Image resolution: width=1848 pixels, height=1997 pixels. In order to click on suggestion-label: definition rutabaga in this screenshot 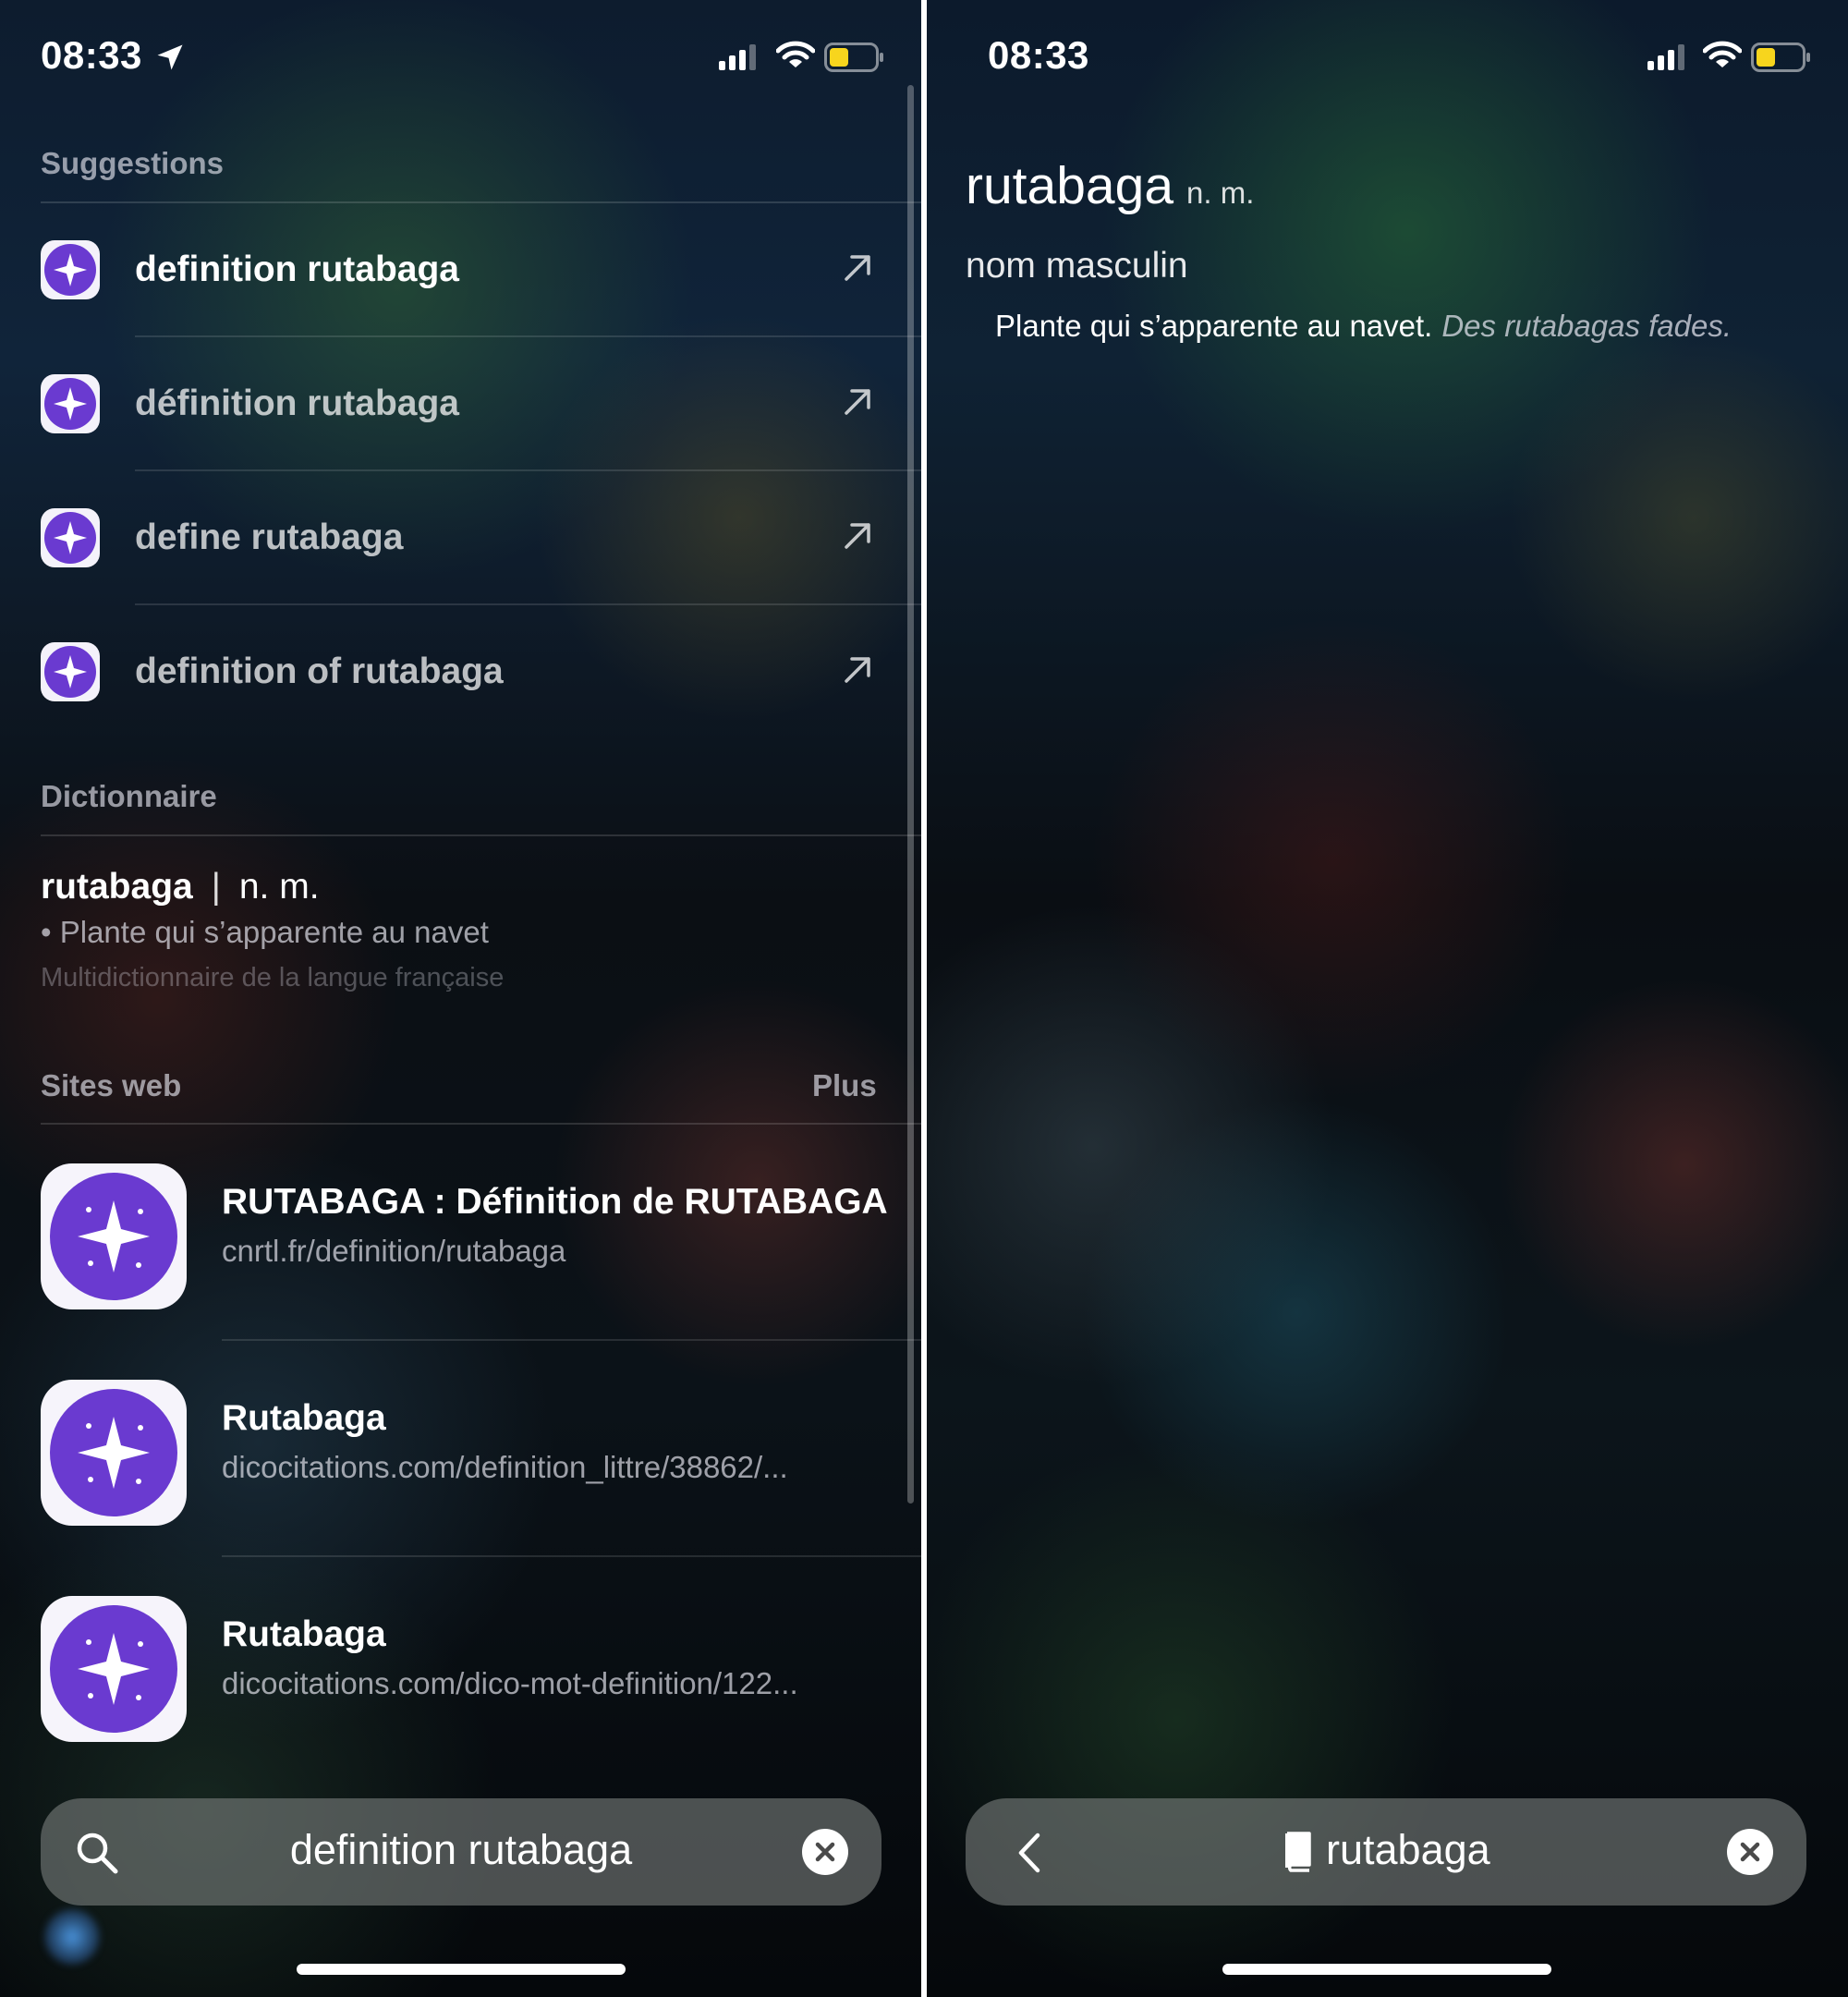, I will do `click(297, 269)`.